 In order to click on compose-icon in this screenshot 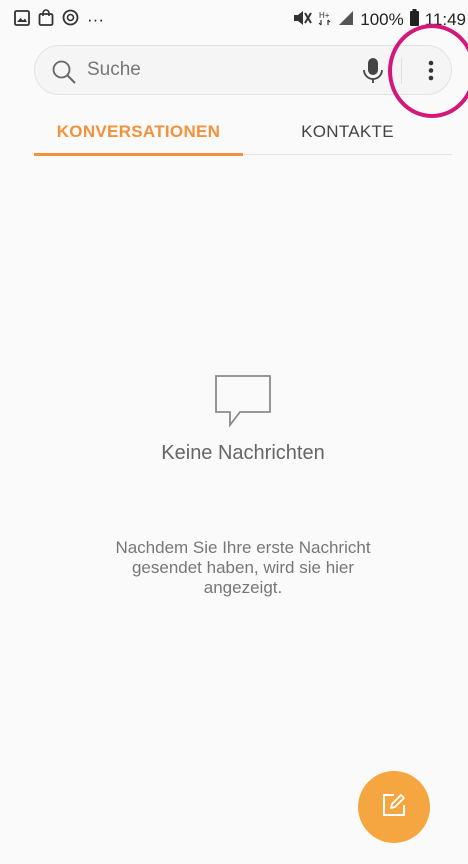, I will do `click(394, 807)`.